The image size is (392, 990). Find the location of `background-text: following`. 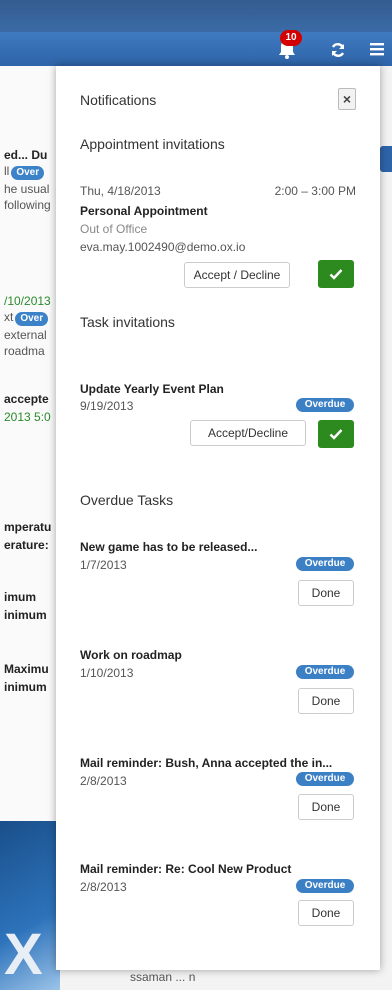

background-text: following is located at coordinates (27, 205).